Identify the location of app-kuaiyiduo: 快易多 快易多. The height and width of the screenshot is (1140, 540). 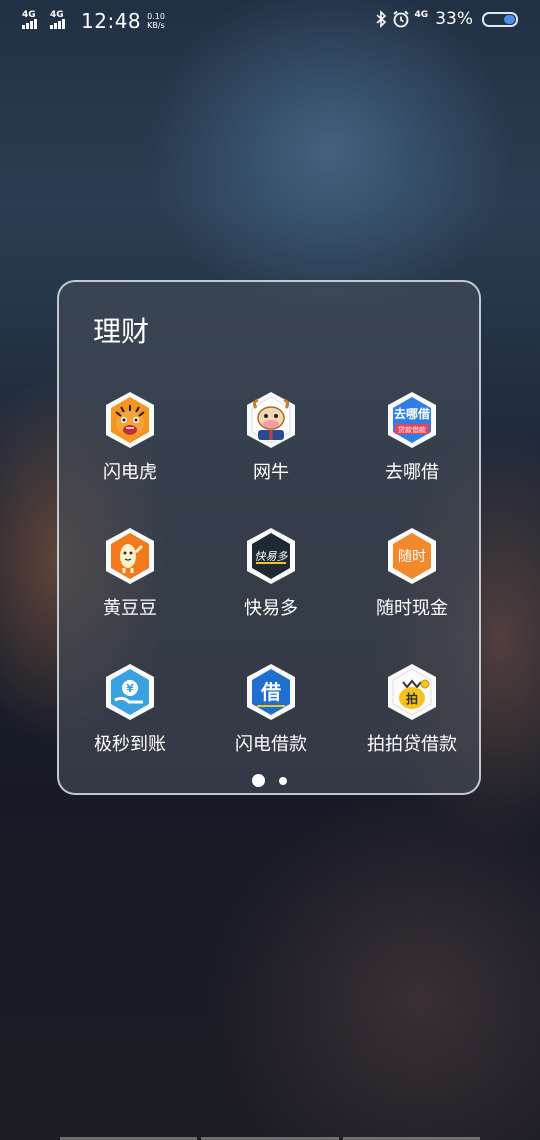
(271, 581).